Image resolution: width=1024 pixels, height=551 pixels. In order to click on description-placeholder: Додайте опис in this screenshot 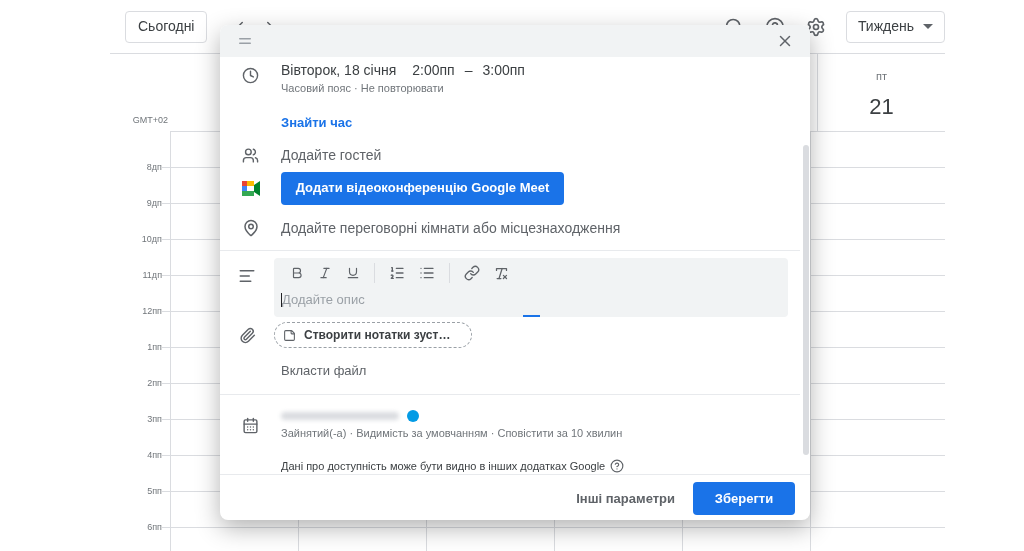, I will do `click(323, 300)`.